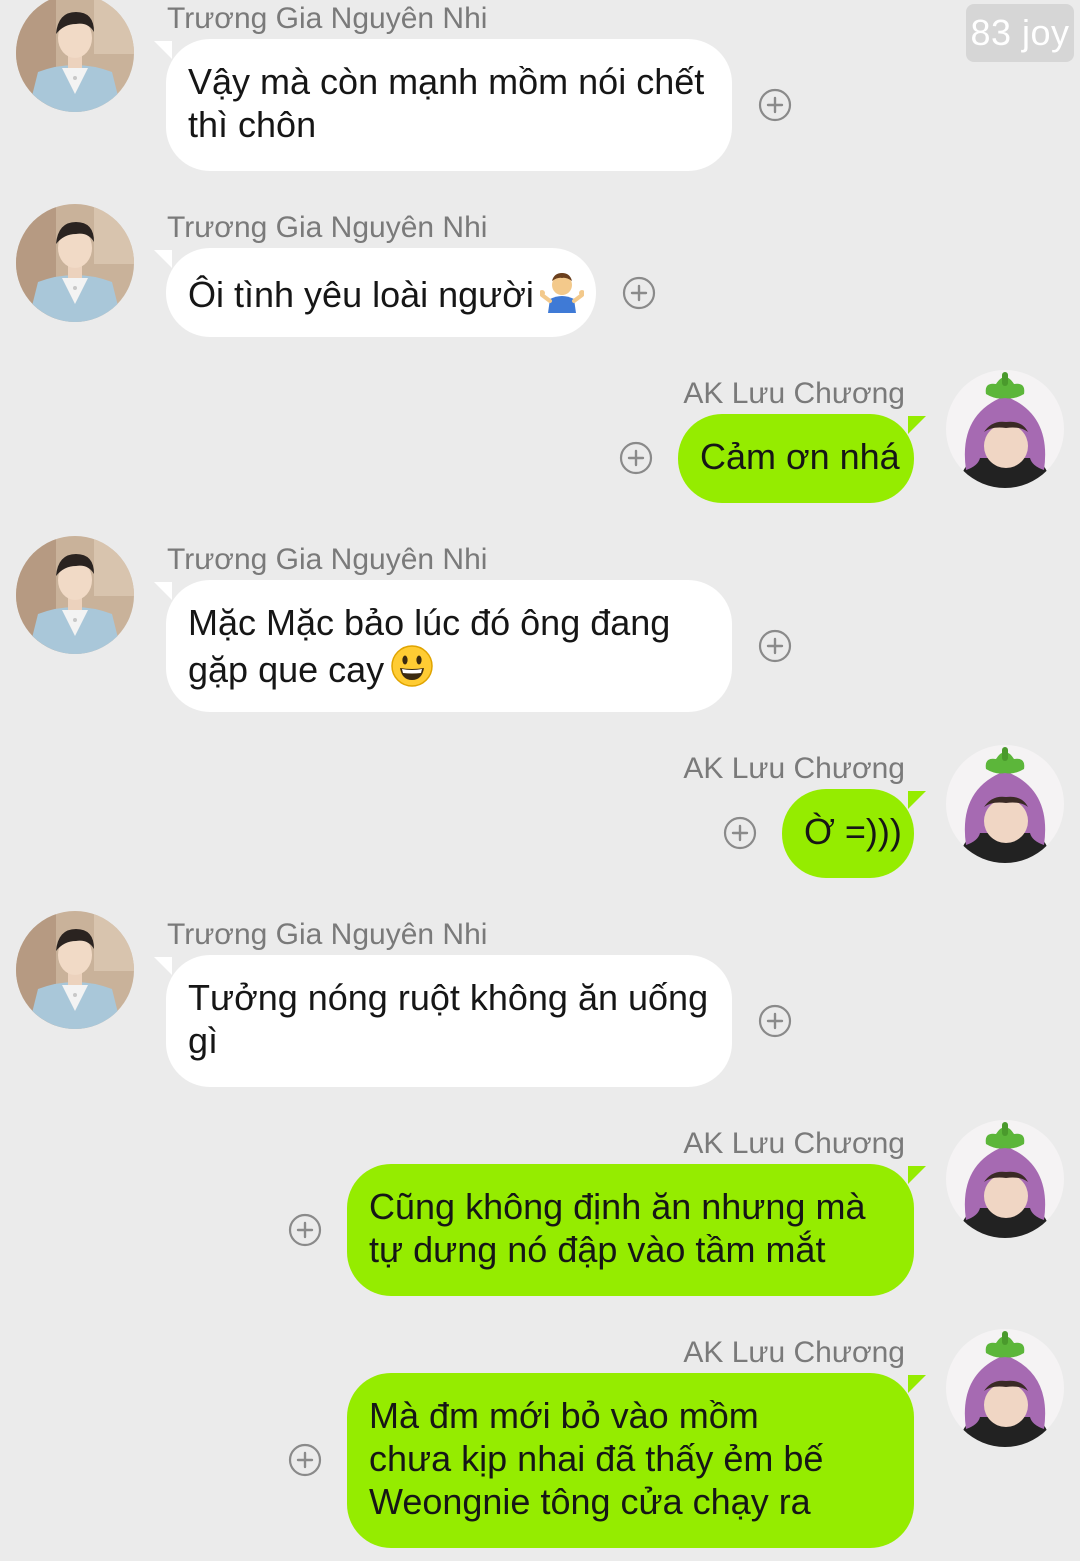 This screenshot has width=1080, height=1561. I want to click on message-text-line: Tưởng nóng ruột không ăn uống, so click(448, 997).